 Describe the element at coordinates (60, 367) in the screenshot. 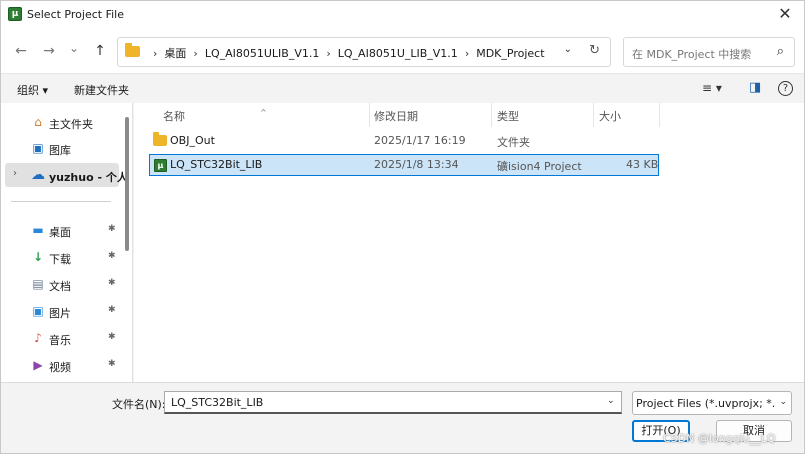

I see `sidebar-item-label: 视频` at that location.